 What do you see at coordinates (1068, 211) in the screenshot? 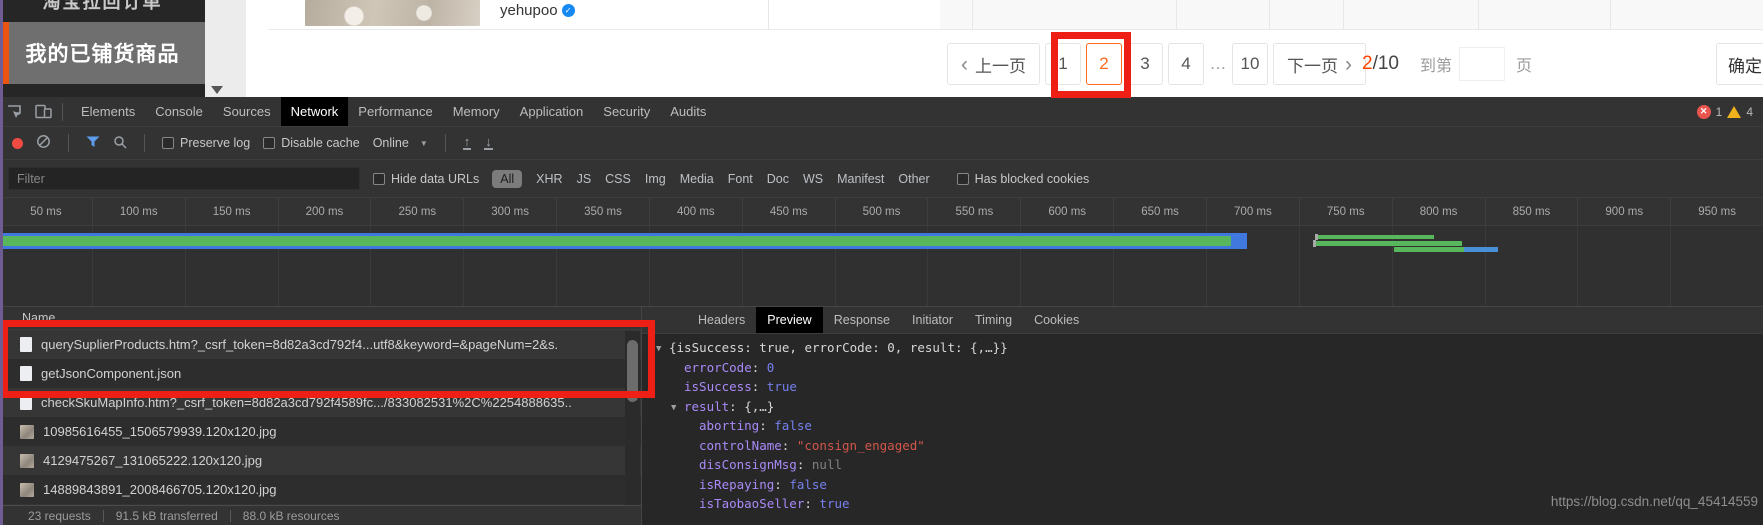
I see `timeline-tick: 600 ms` at bounding box center [1068, 211].